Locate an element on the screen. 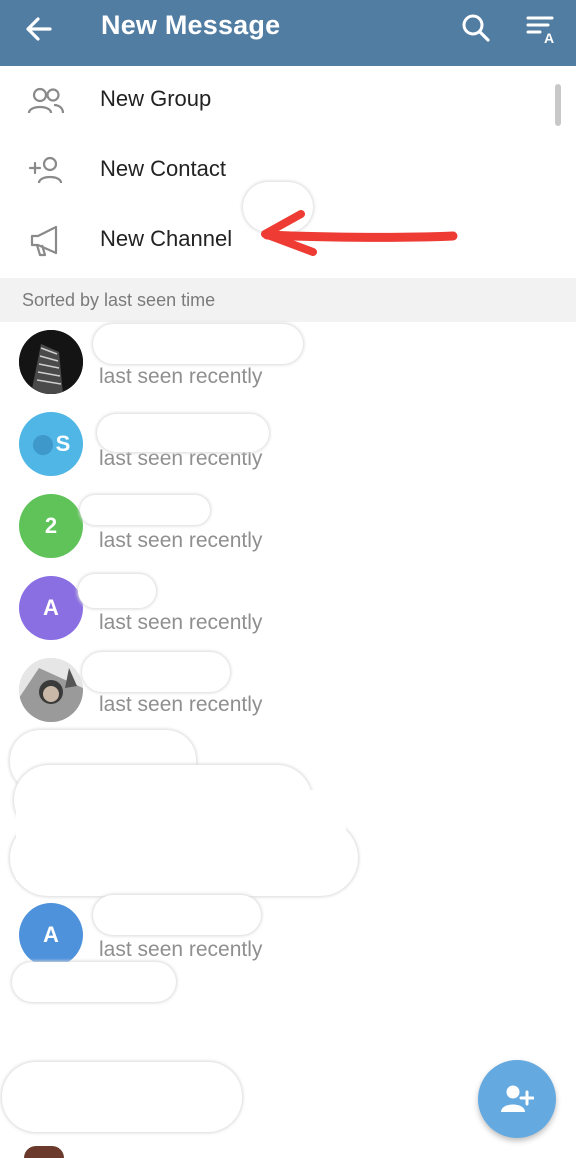 This screenshot has height=1158, width=576. avatar: 2 is located at coordinates (51, 526).